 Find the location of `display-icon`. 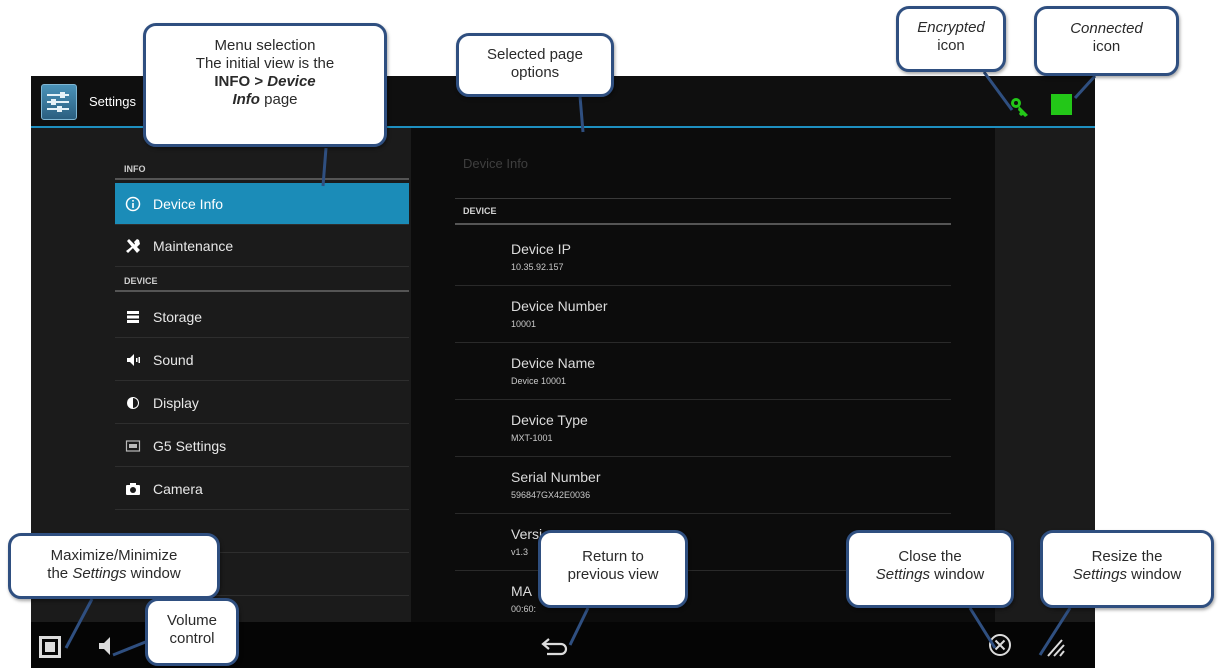

display-icon is located at coordinates (133, 403).